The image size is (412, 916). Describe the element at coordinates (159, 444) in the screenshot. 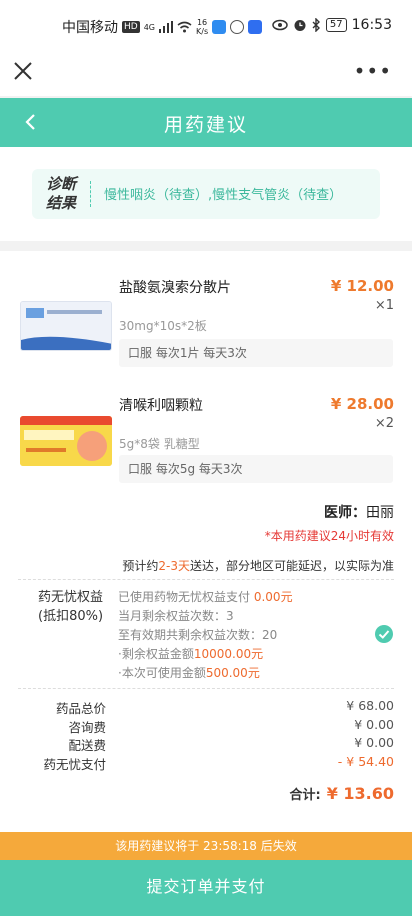

I see `drug-spec: 5g*8袋 乳糖型` at that location.